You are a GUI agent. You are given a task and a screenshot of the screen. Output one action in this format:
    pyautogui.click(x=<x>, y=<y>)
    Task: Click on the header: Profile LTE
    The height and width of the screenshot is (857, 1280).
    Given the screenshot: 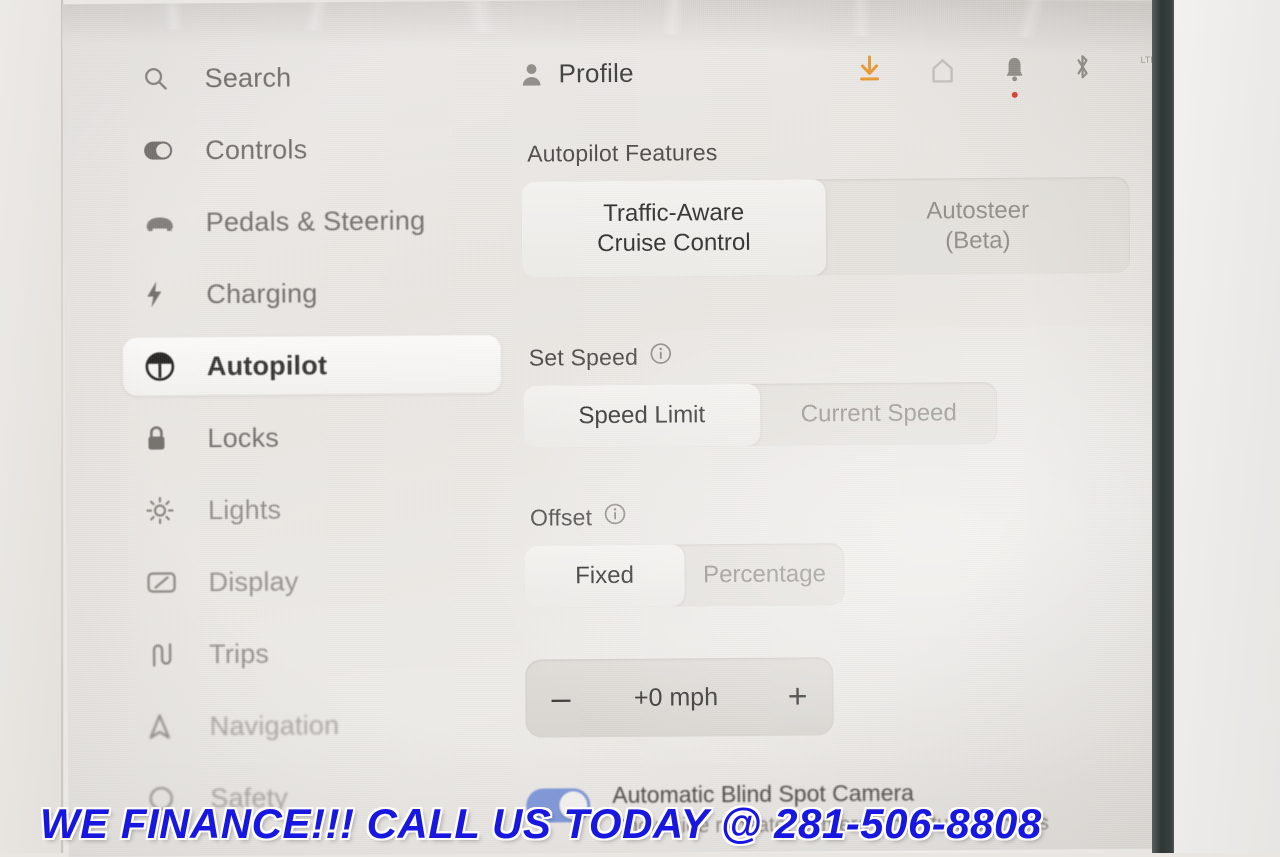 What is the action you would take?
    pyautogui.click(x=841, y=77)
    